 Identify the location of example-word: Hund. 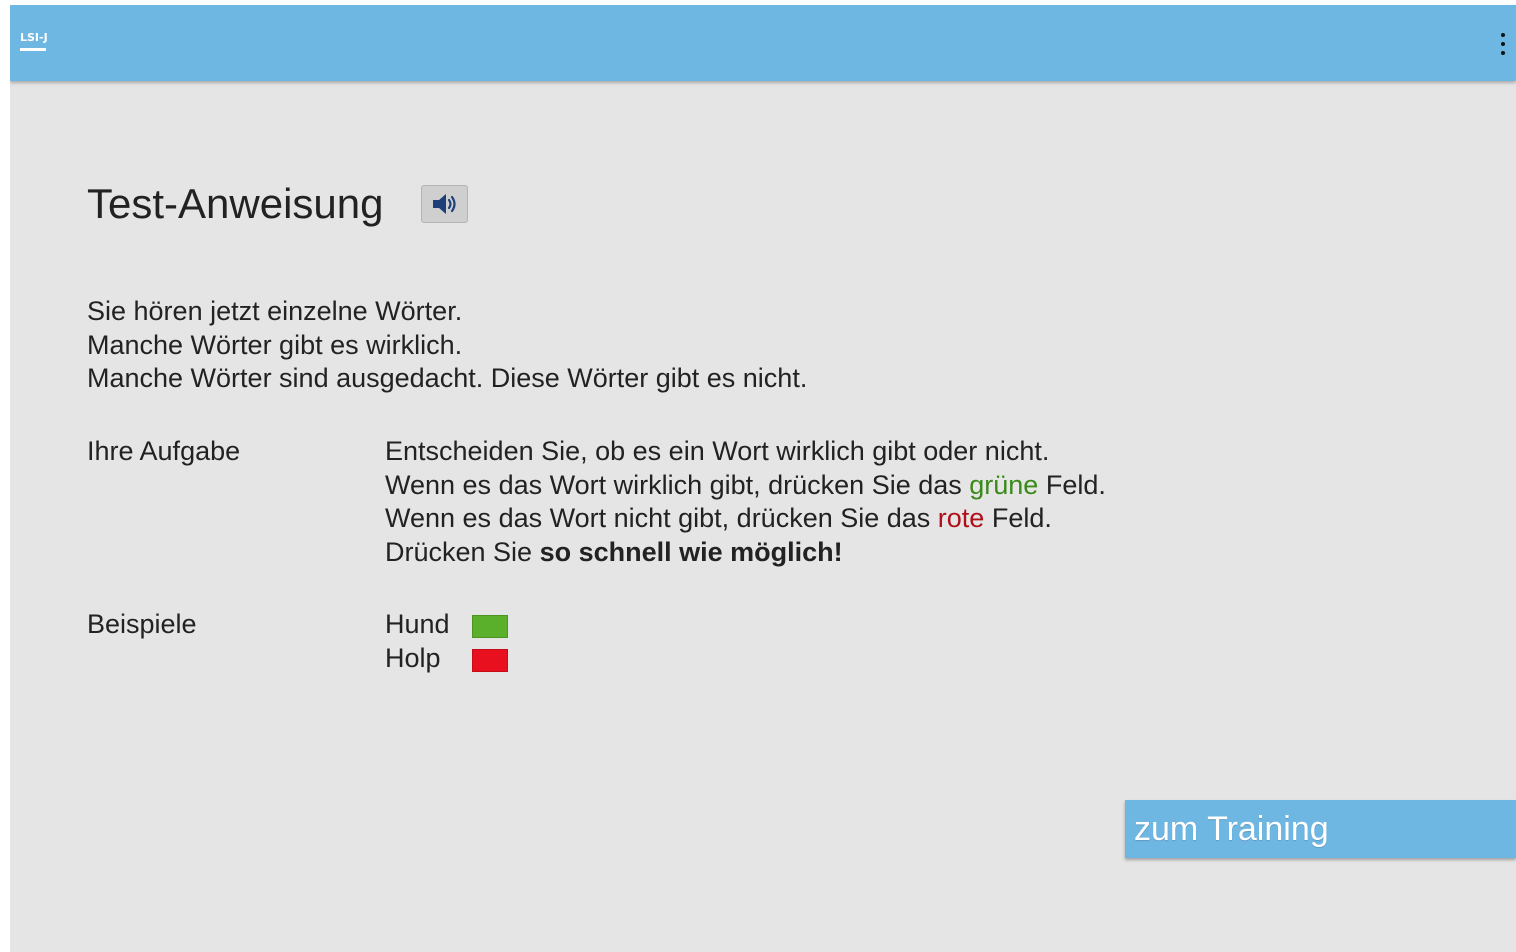
(417, 624).